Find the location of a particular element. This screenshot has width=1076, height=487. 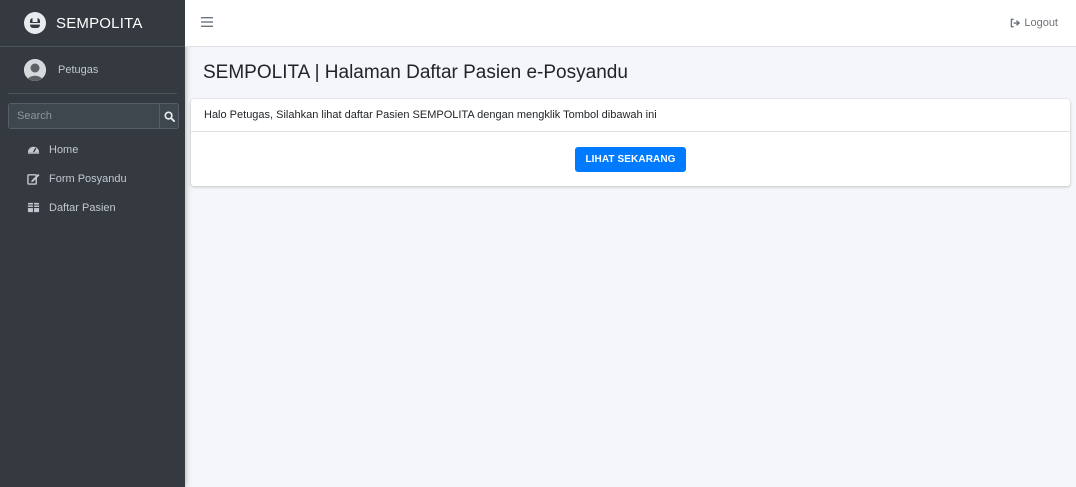

sidebar-item-label: Home is located at coordinates (64, 149).